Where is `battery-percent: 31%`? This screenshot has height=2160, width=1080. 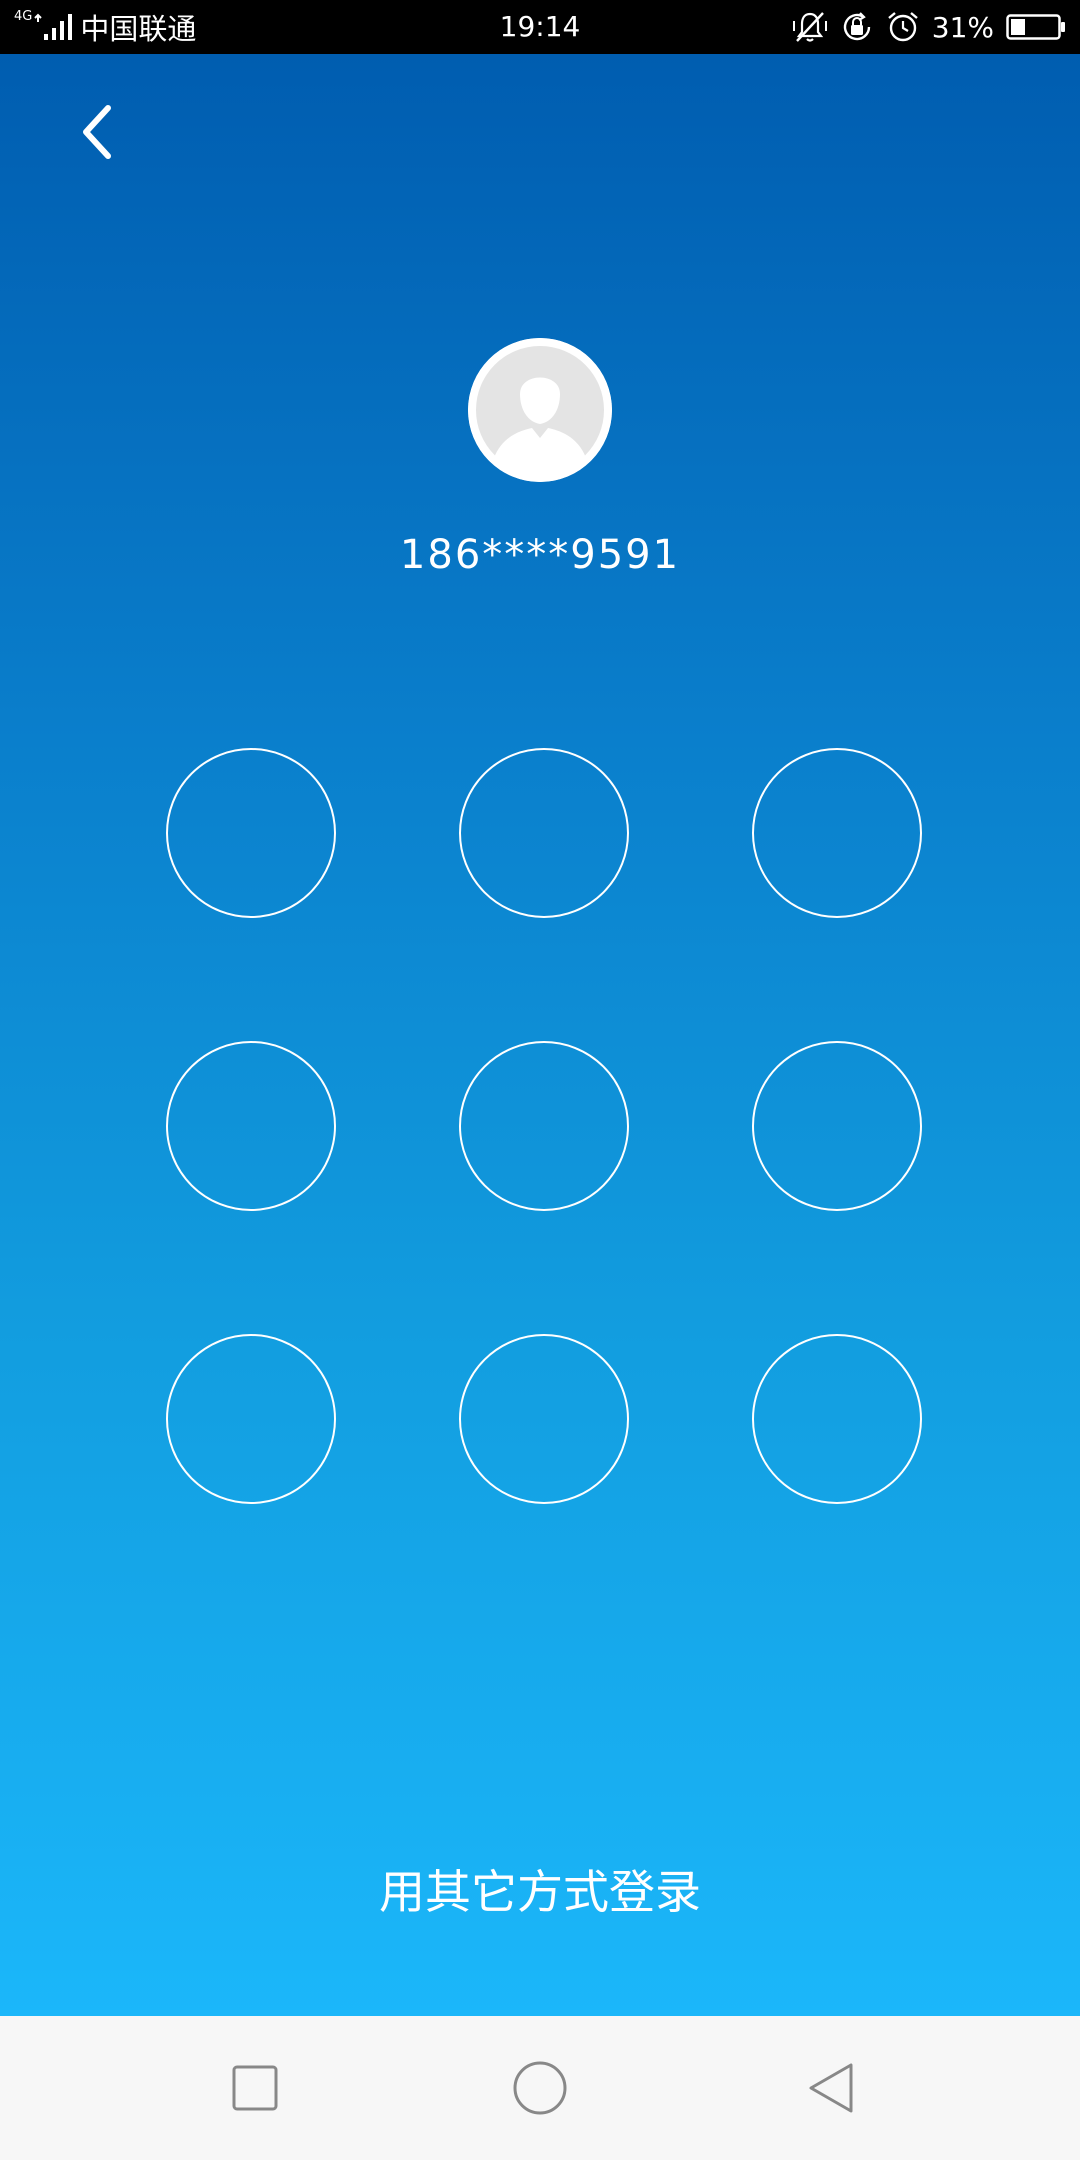
battery-percent: 31% is located at coordinates (962, 27).